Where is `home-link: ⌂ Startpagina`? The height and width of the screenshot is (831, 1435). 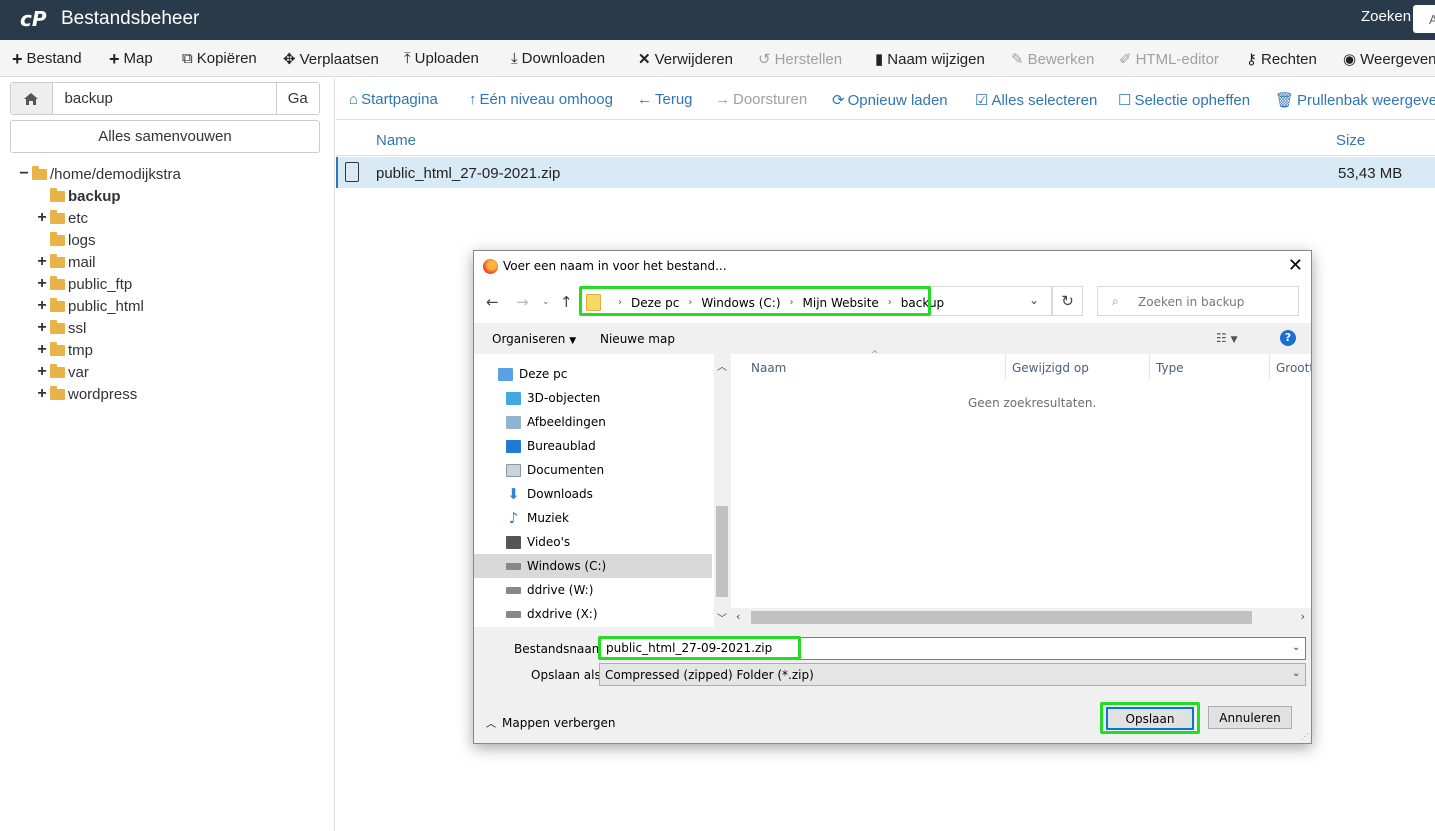 home-link: ⌂ Startpagina is located at coordinates (393, 99).